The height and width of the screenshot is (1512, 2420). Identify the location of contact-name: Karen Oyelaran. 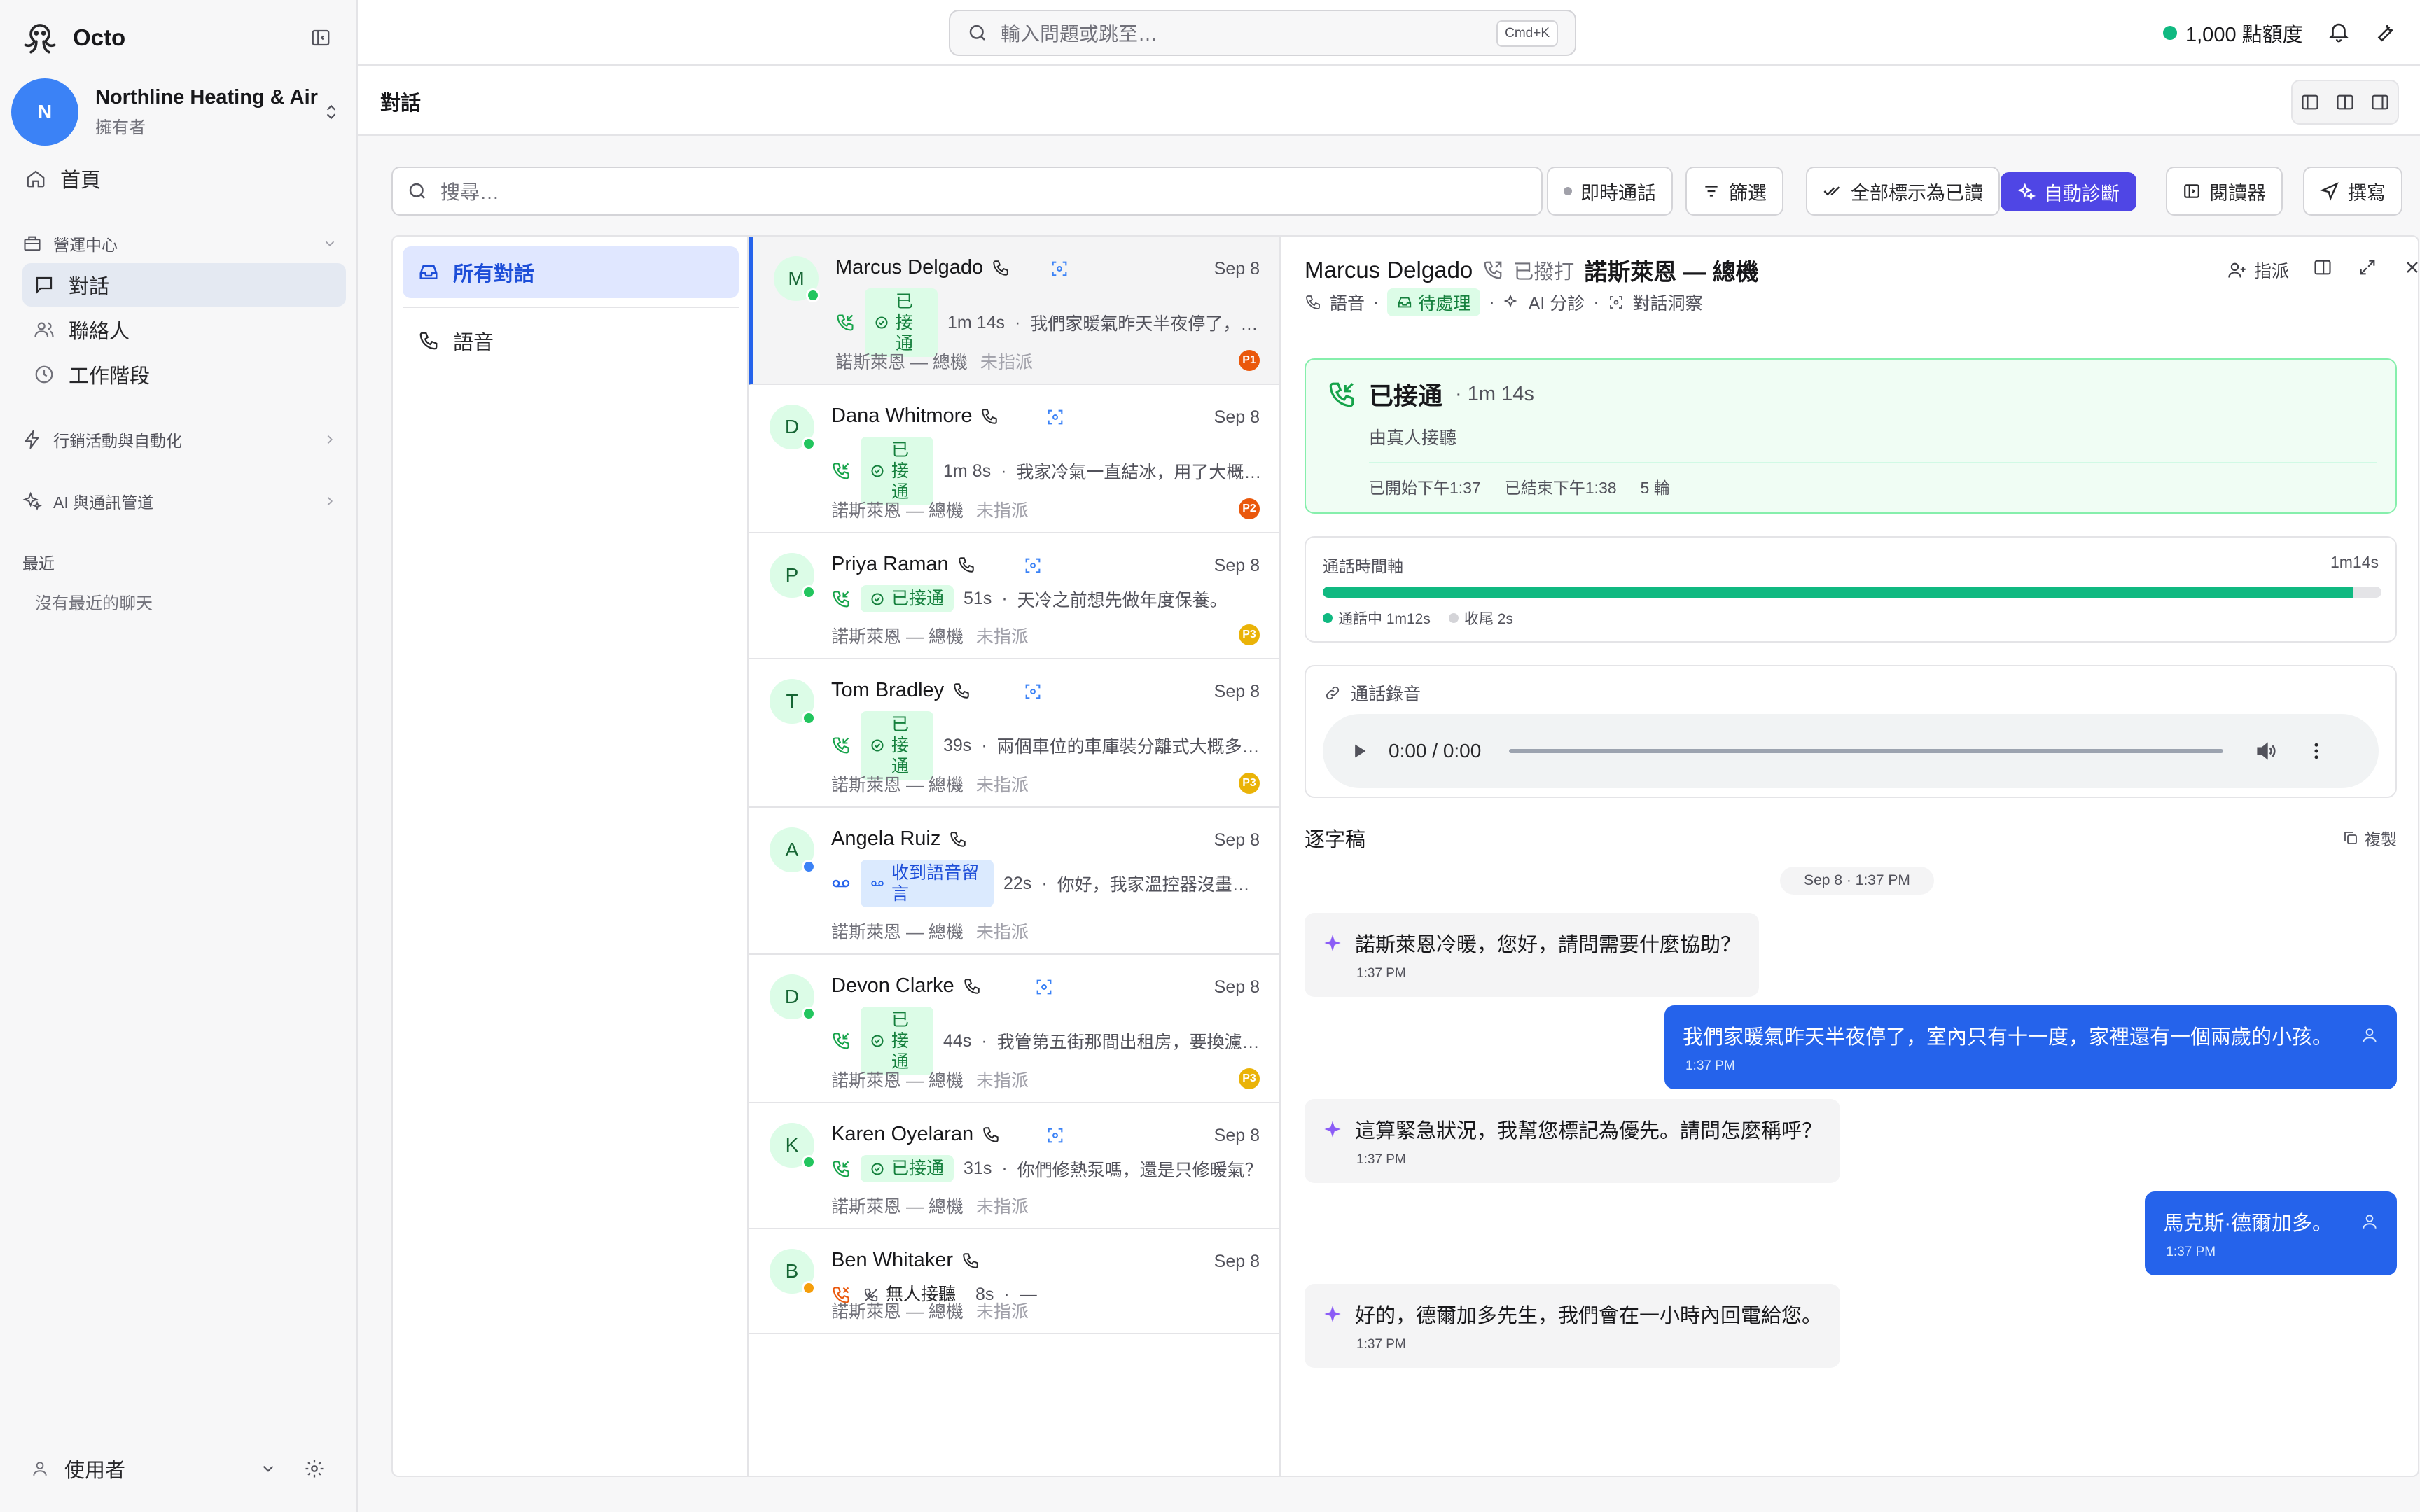
(903, 1134).